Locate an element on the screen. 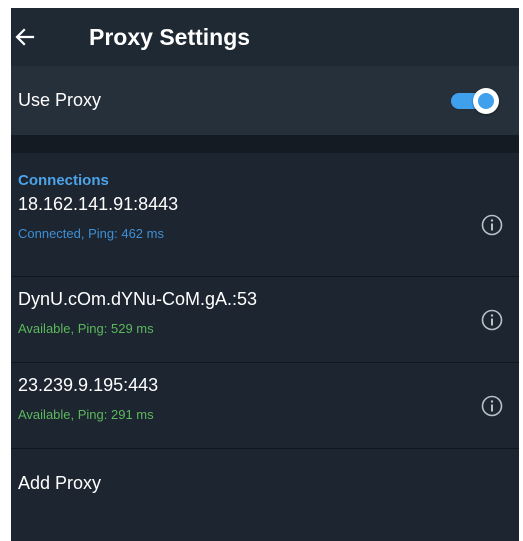 The height and width of the screenshot is (541, 523). connection-status: Available, Ping: 529 ms is located at coordinates (86, 328).